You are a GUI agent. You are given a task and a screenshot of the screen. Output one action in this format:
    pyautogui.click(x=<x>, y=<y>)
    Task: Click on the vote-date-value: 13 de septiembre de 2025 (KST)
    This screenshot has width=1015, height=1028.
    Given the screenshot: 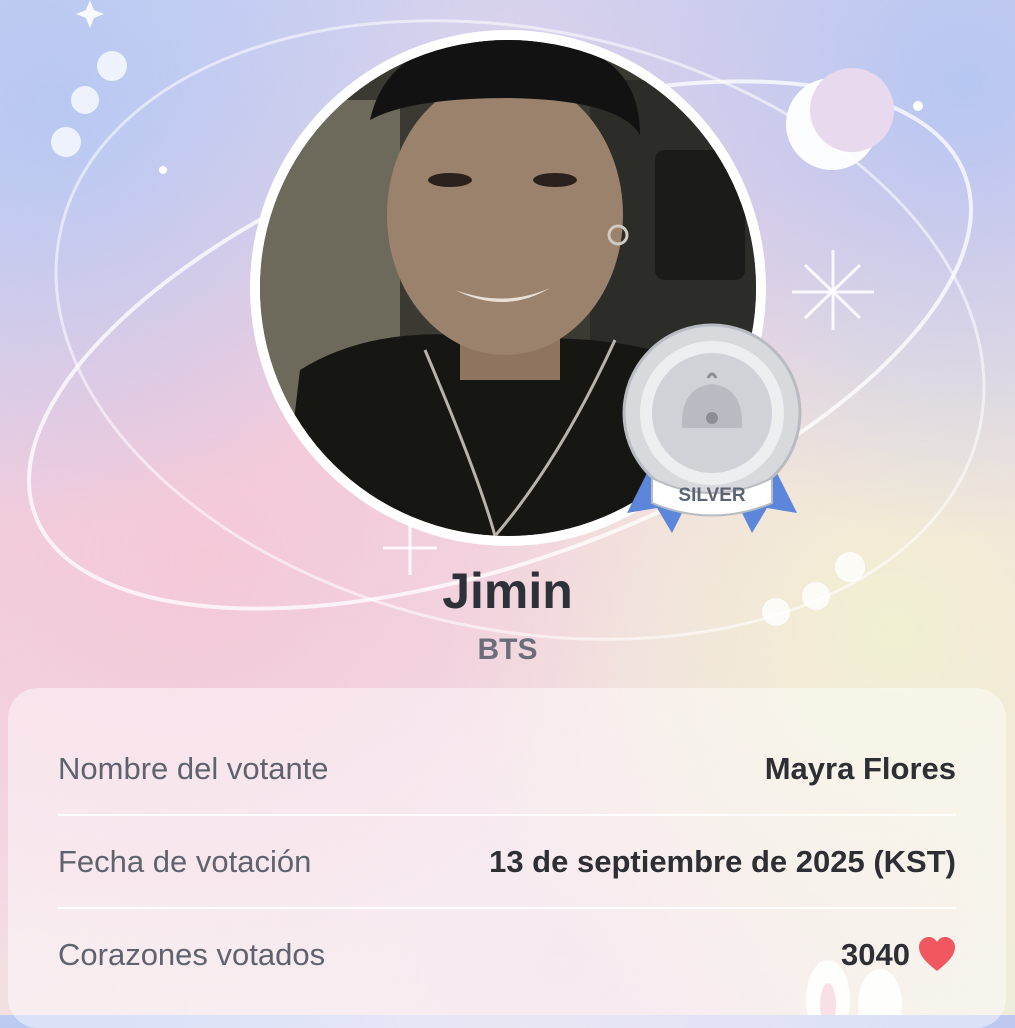 What is the action you would take?
    pyautogui.click(x=722, y=862)
    